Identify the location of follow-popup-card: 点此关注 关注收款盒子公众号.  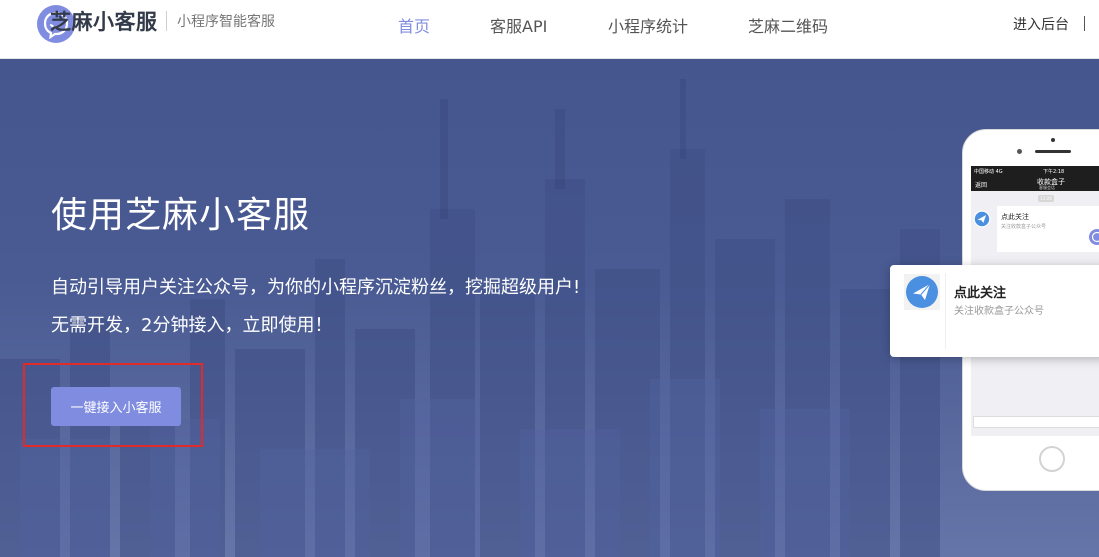
(994, 311).